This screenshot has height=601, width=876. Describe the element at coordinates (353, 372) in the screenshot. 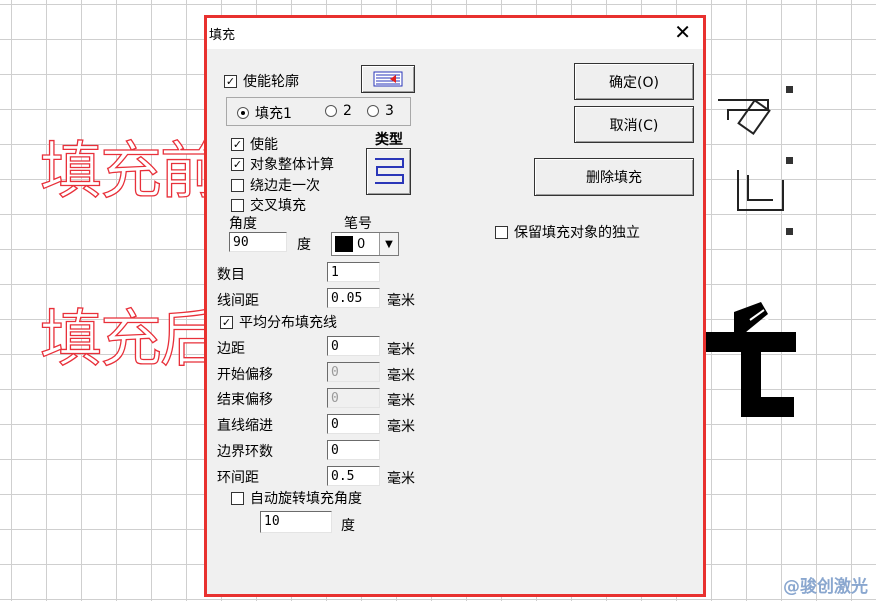

I see `start-offset-input: 0` at that location.